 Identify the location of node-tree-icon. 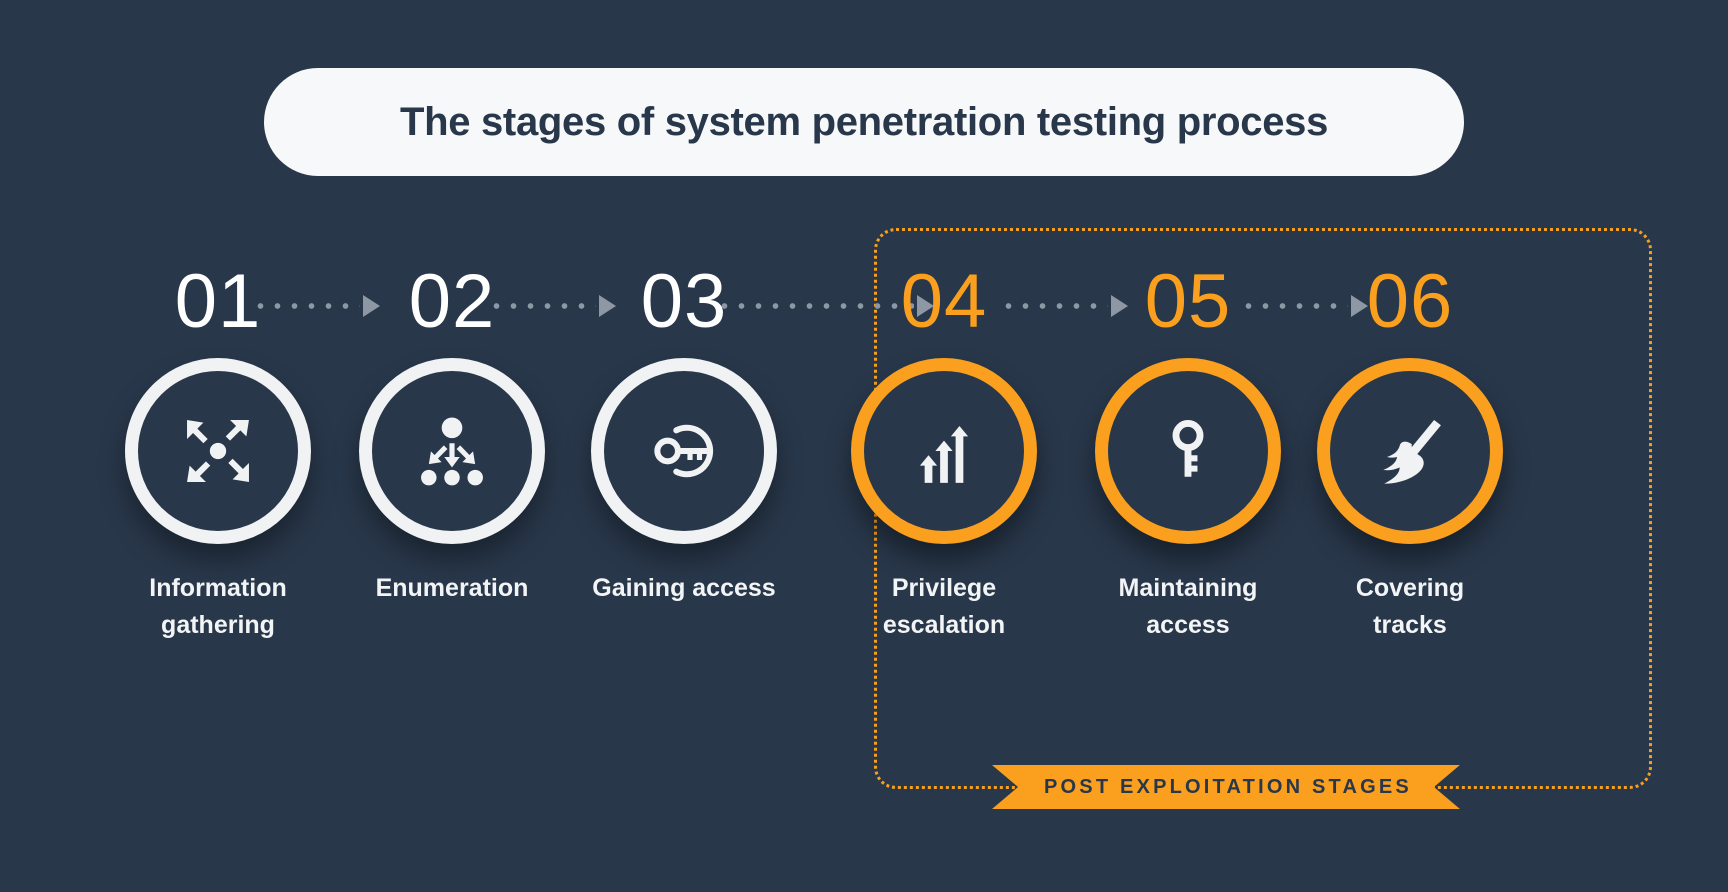
(452, 451).